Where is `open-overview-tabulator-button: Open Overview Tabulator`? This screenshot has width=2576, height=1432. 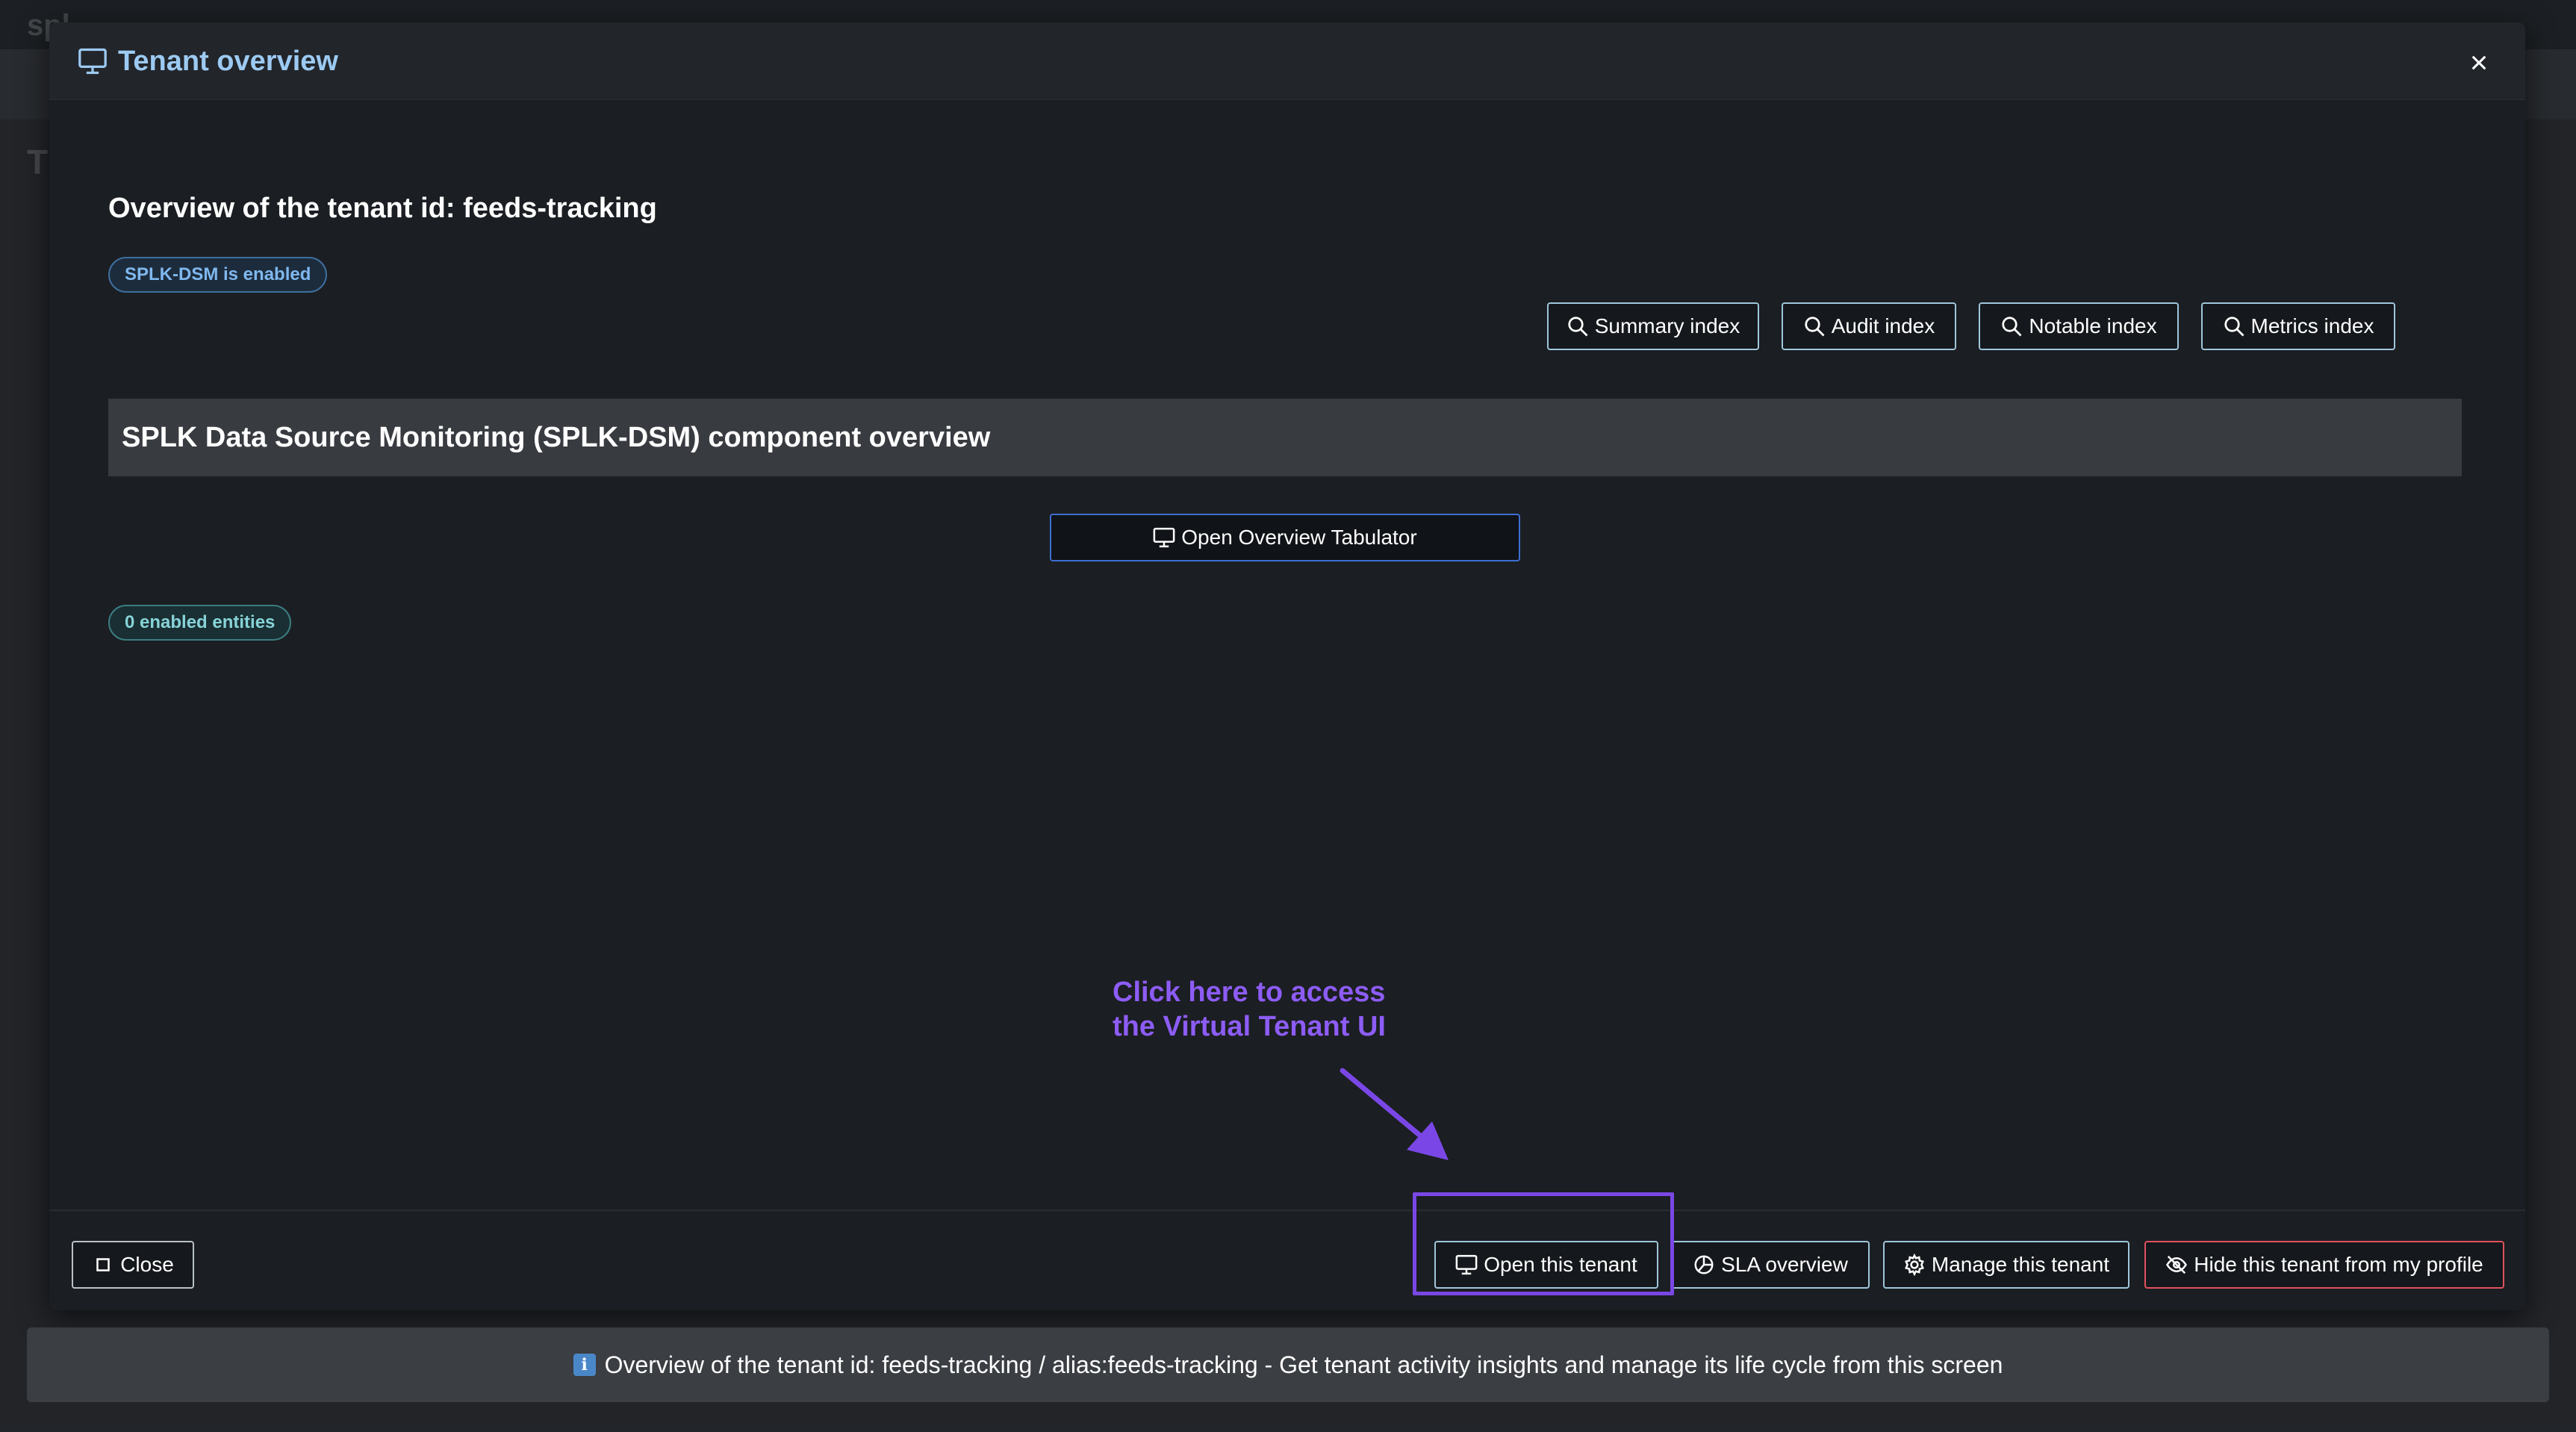 open-overview-tabulator-button: Open Overview Tabulator is located at coordinates (1285, 537).